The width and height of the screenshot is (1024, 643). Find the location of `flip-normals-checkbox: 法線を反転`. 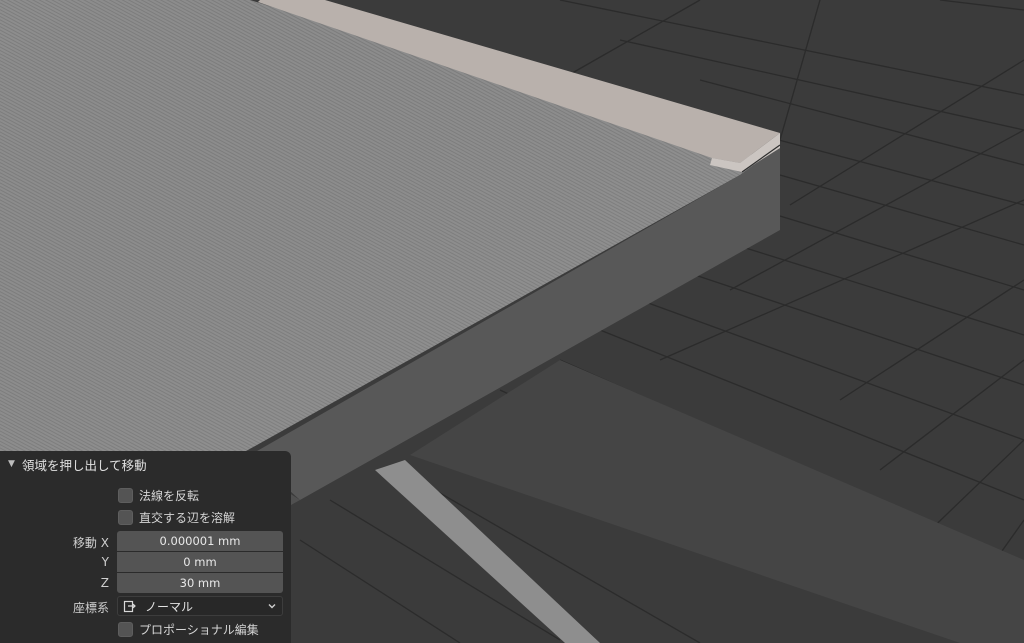

flip-normals-checkbox: 法線を反転 is located at coordinates (158, 495).